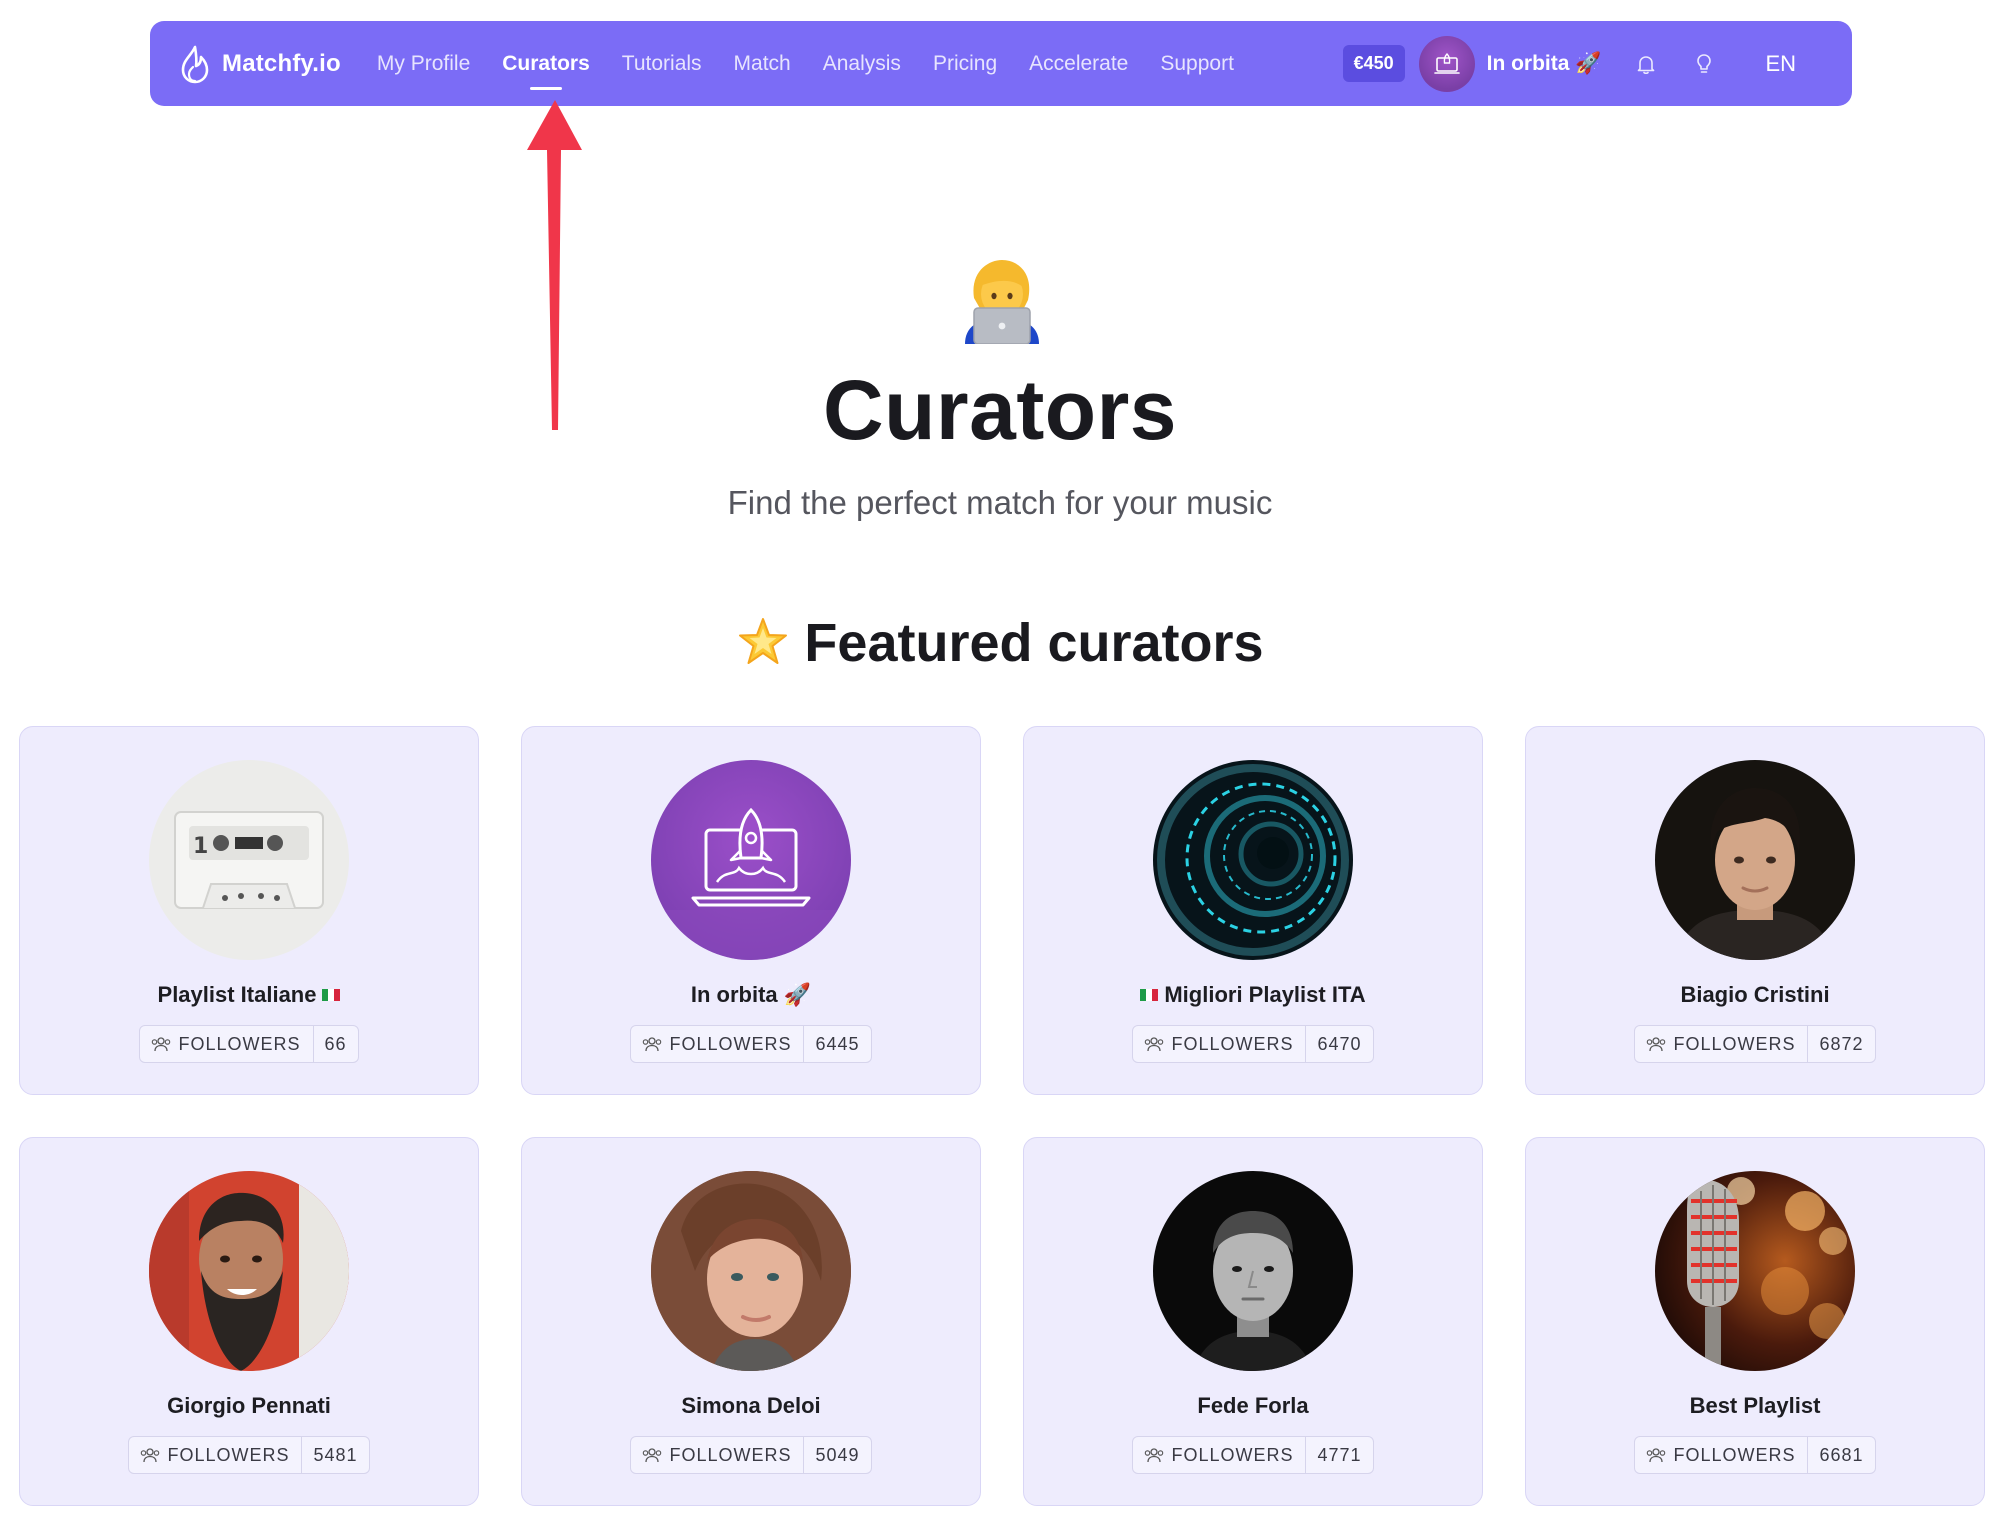  What do you see at coordinates (1544, 64) in the screenshot?
I see `user-name: In orbita 🚀` at bounding box center [1544, 64].